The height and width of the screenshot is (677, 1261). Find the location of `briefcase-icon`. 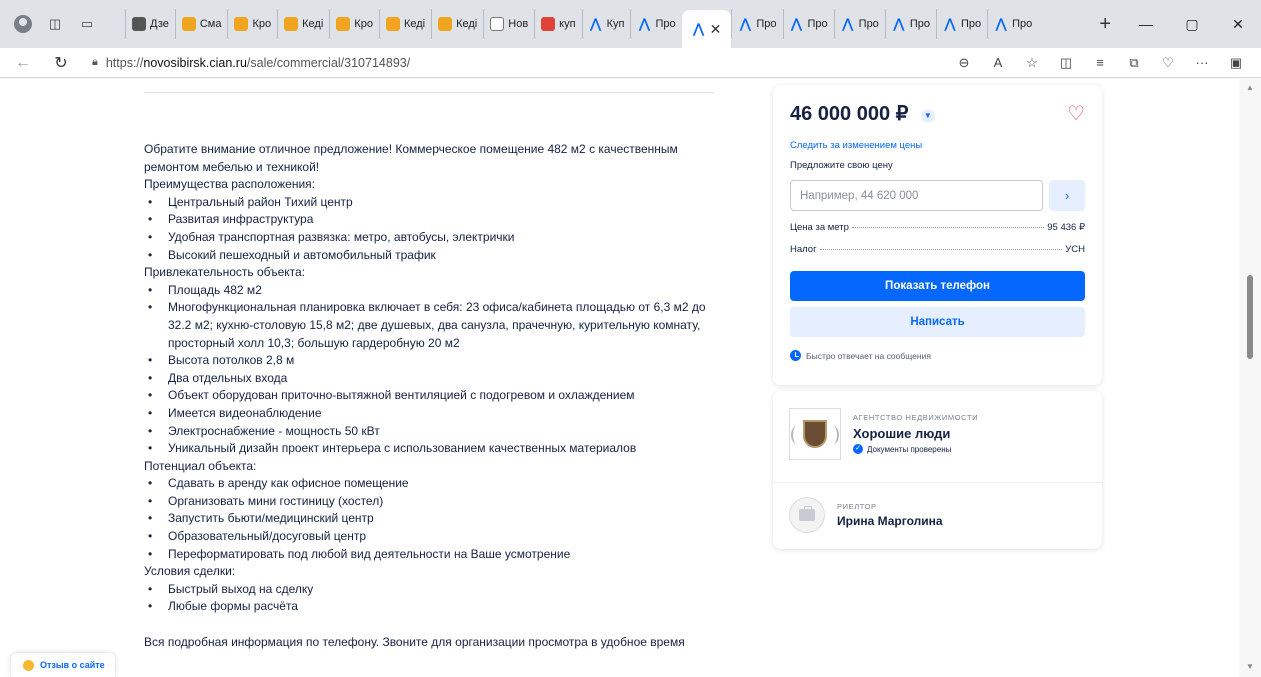

briefcase-icon is located at coordinates (807, 513).